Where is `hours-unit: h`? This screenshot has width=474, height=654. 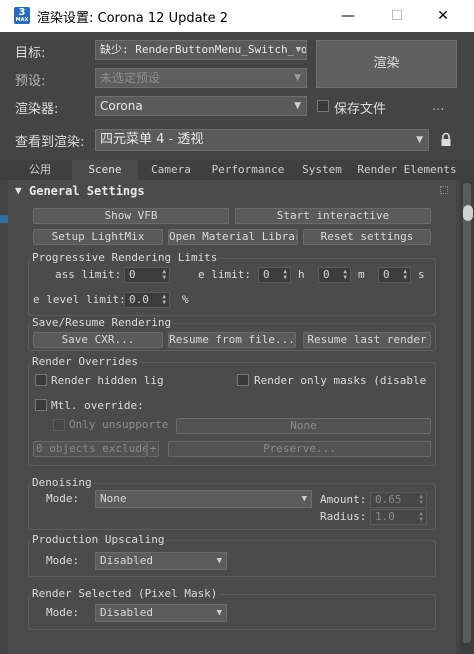
hours-unit: h is located at coordinates (301, 274).